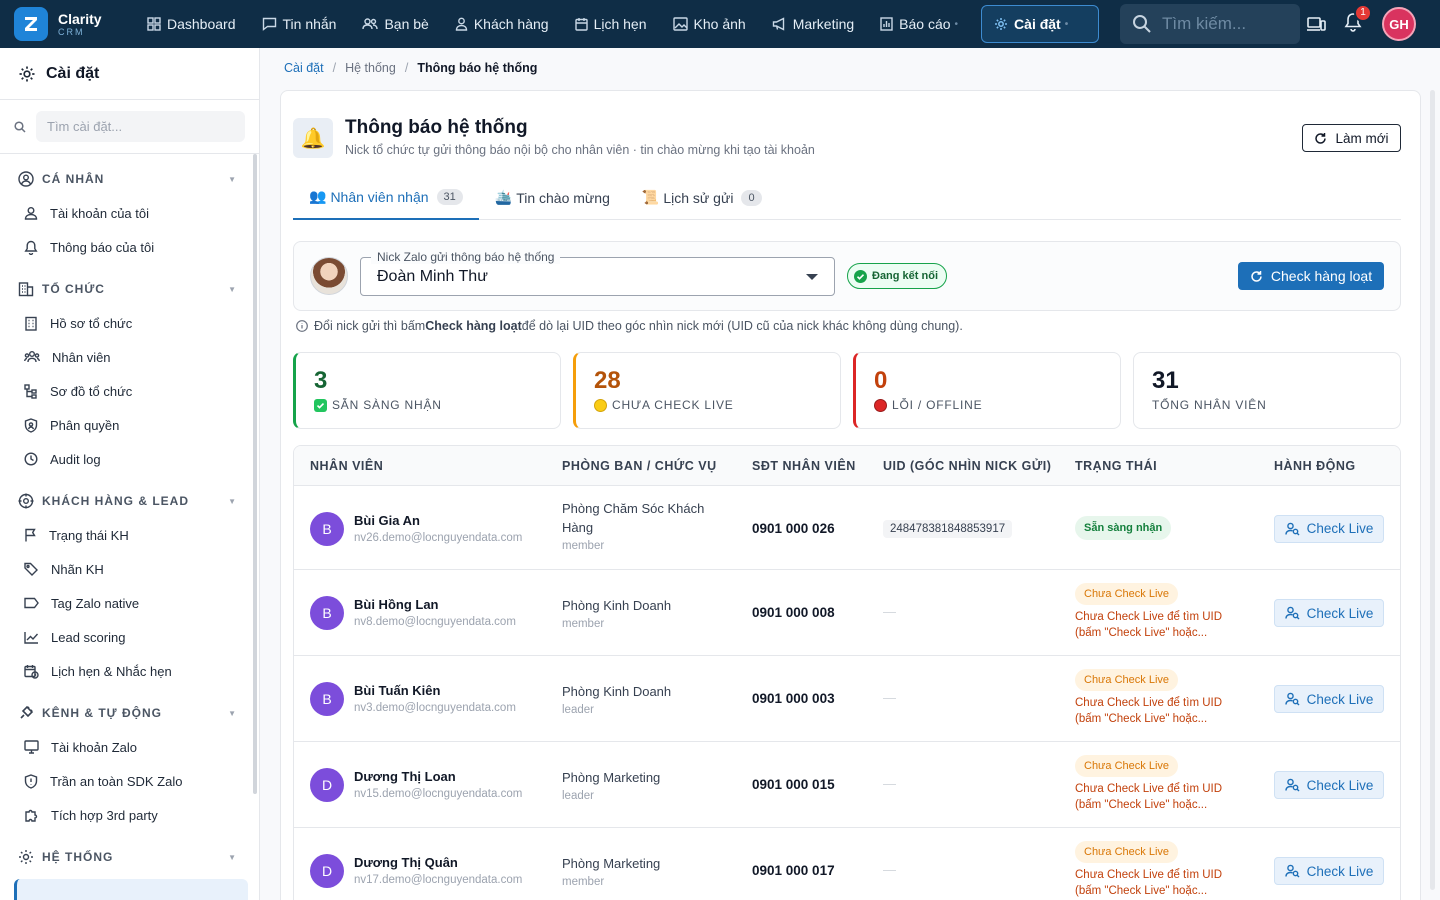  What do you see at coordinates (131, 889) in the screenshot?
I see `sidebar-item-system-notifications` at bounding box center [131, 889].